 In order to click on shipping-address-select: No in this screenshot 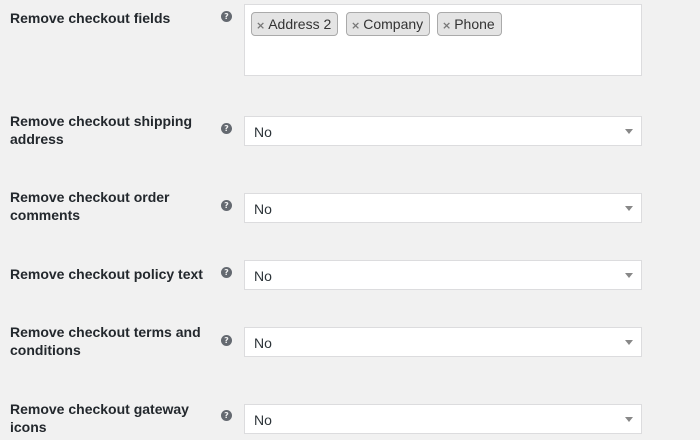, I will do `click(443, 131)`.